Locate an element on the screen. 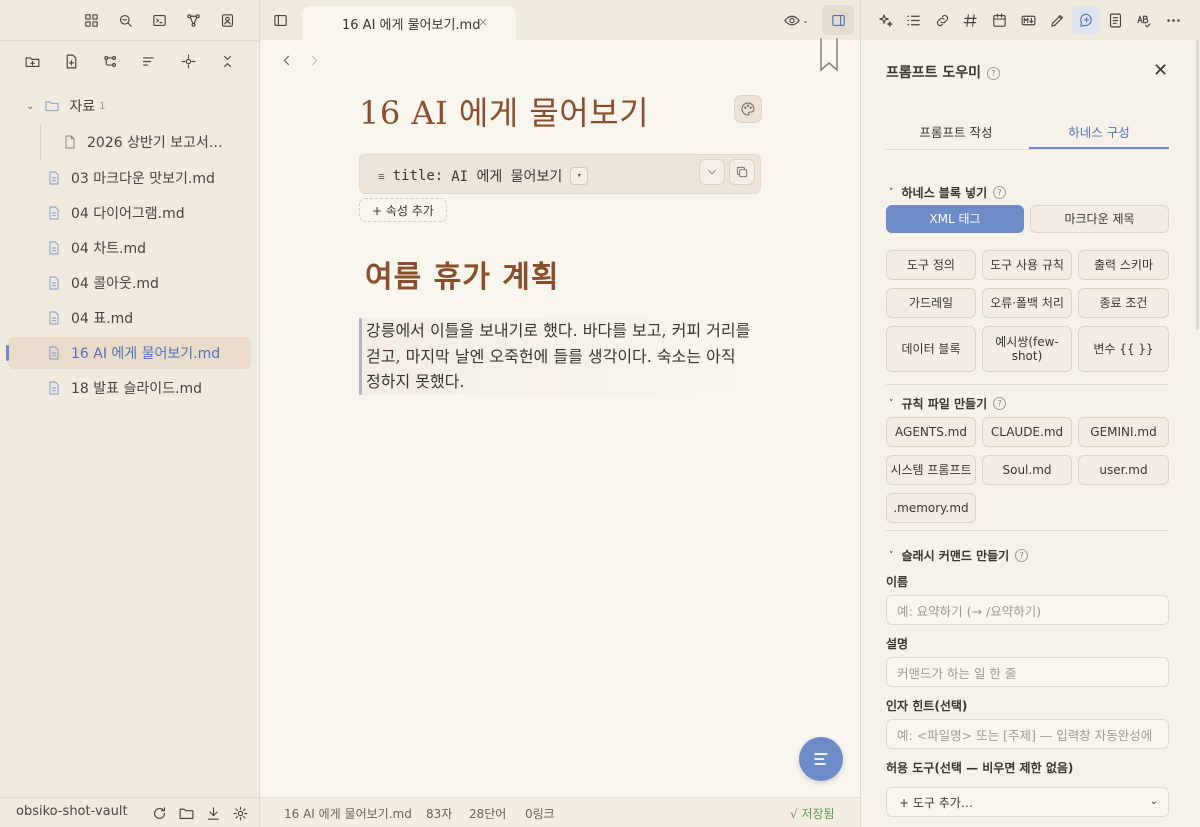  tab-active-note: 16 AI 에게 물어보기.md × is located at coordinates (409, 23).